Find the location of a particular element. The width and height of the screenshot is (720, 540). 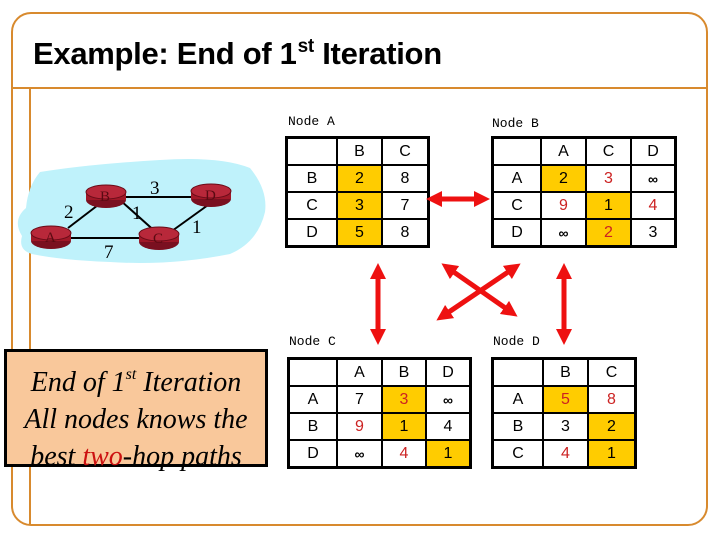

callout-line-3: best two-hop paths is located at coordinates (136, 456).